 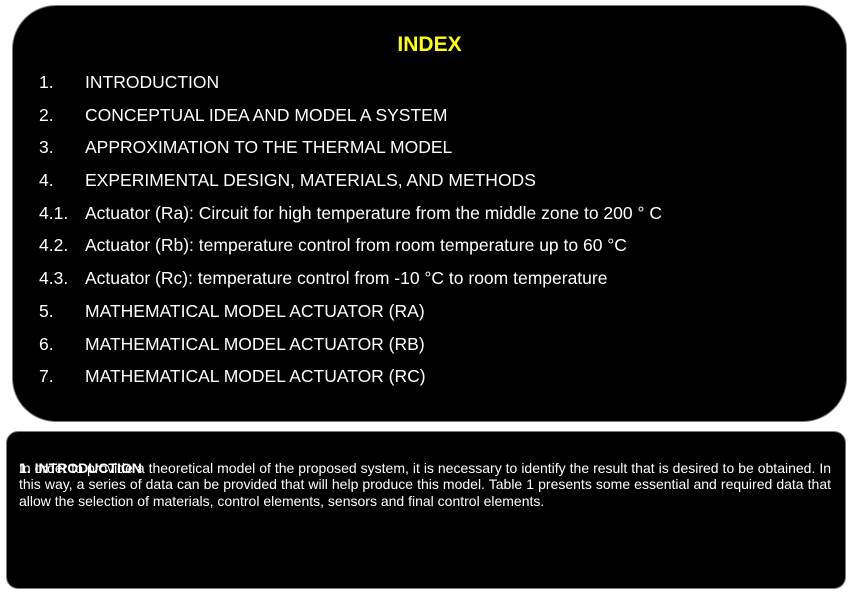 What do you see at coordinates (255, 376) in the screenshot?
I see `index-item-label: MATHEMATICAL MODEL ACTUATOR (RC)` at bounding box center [255, 376].